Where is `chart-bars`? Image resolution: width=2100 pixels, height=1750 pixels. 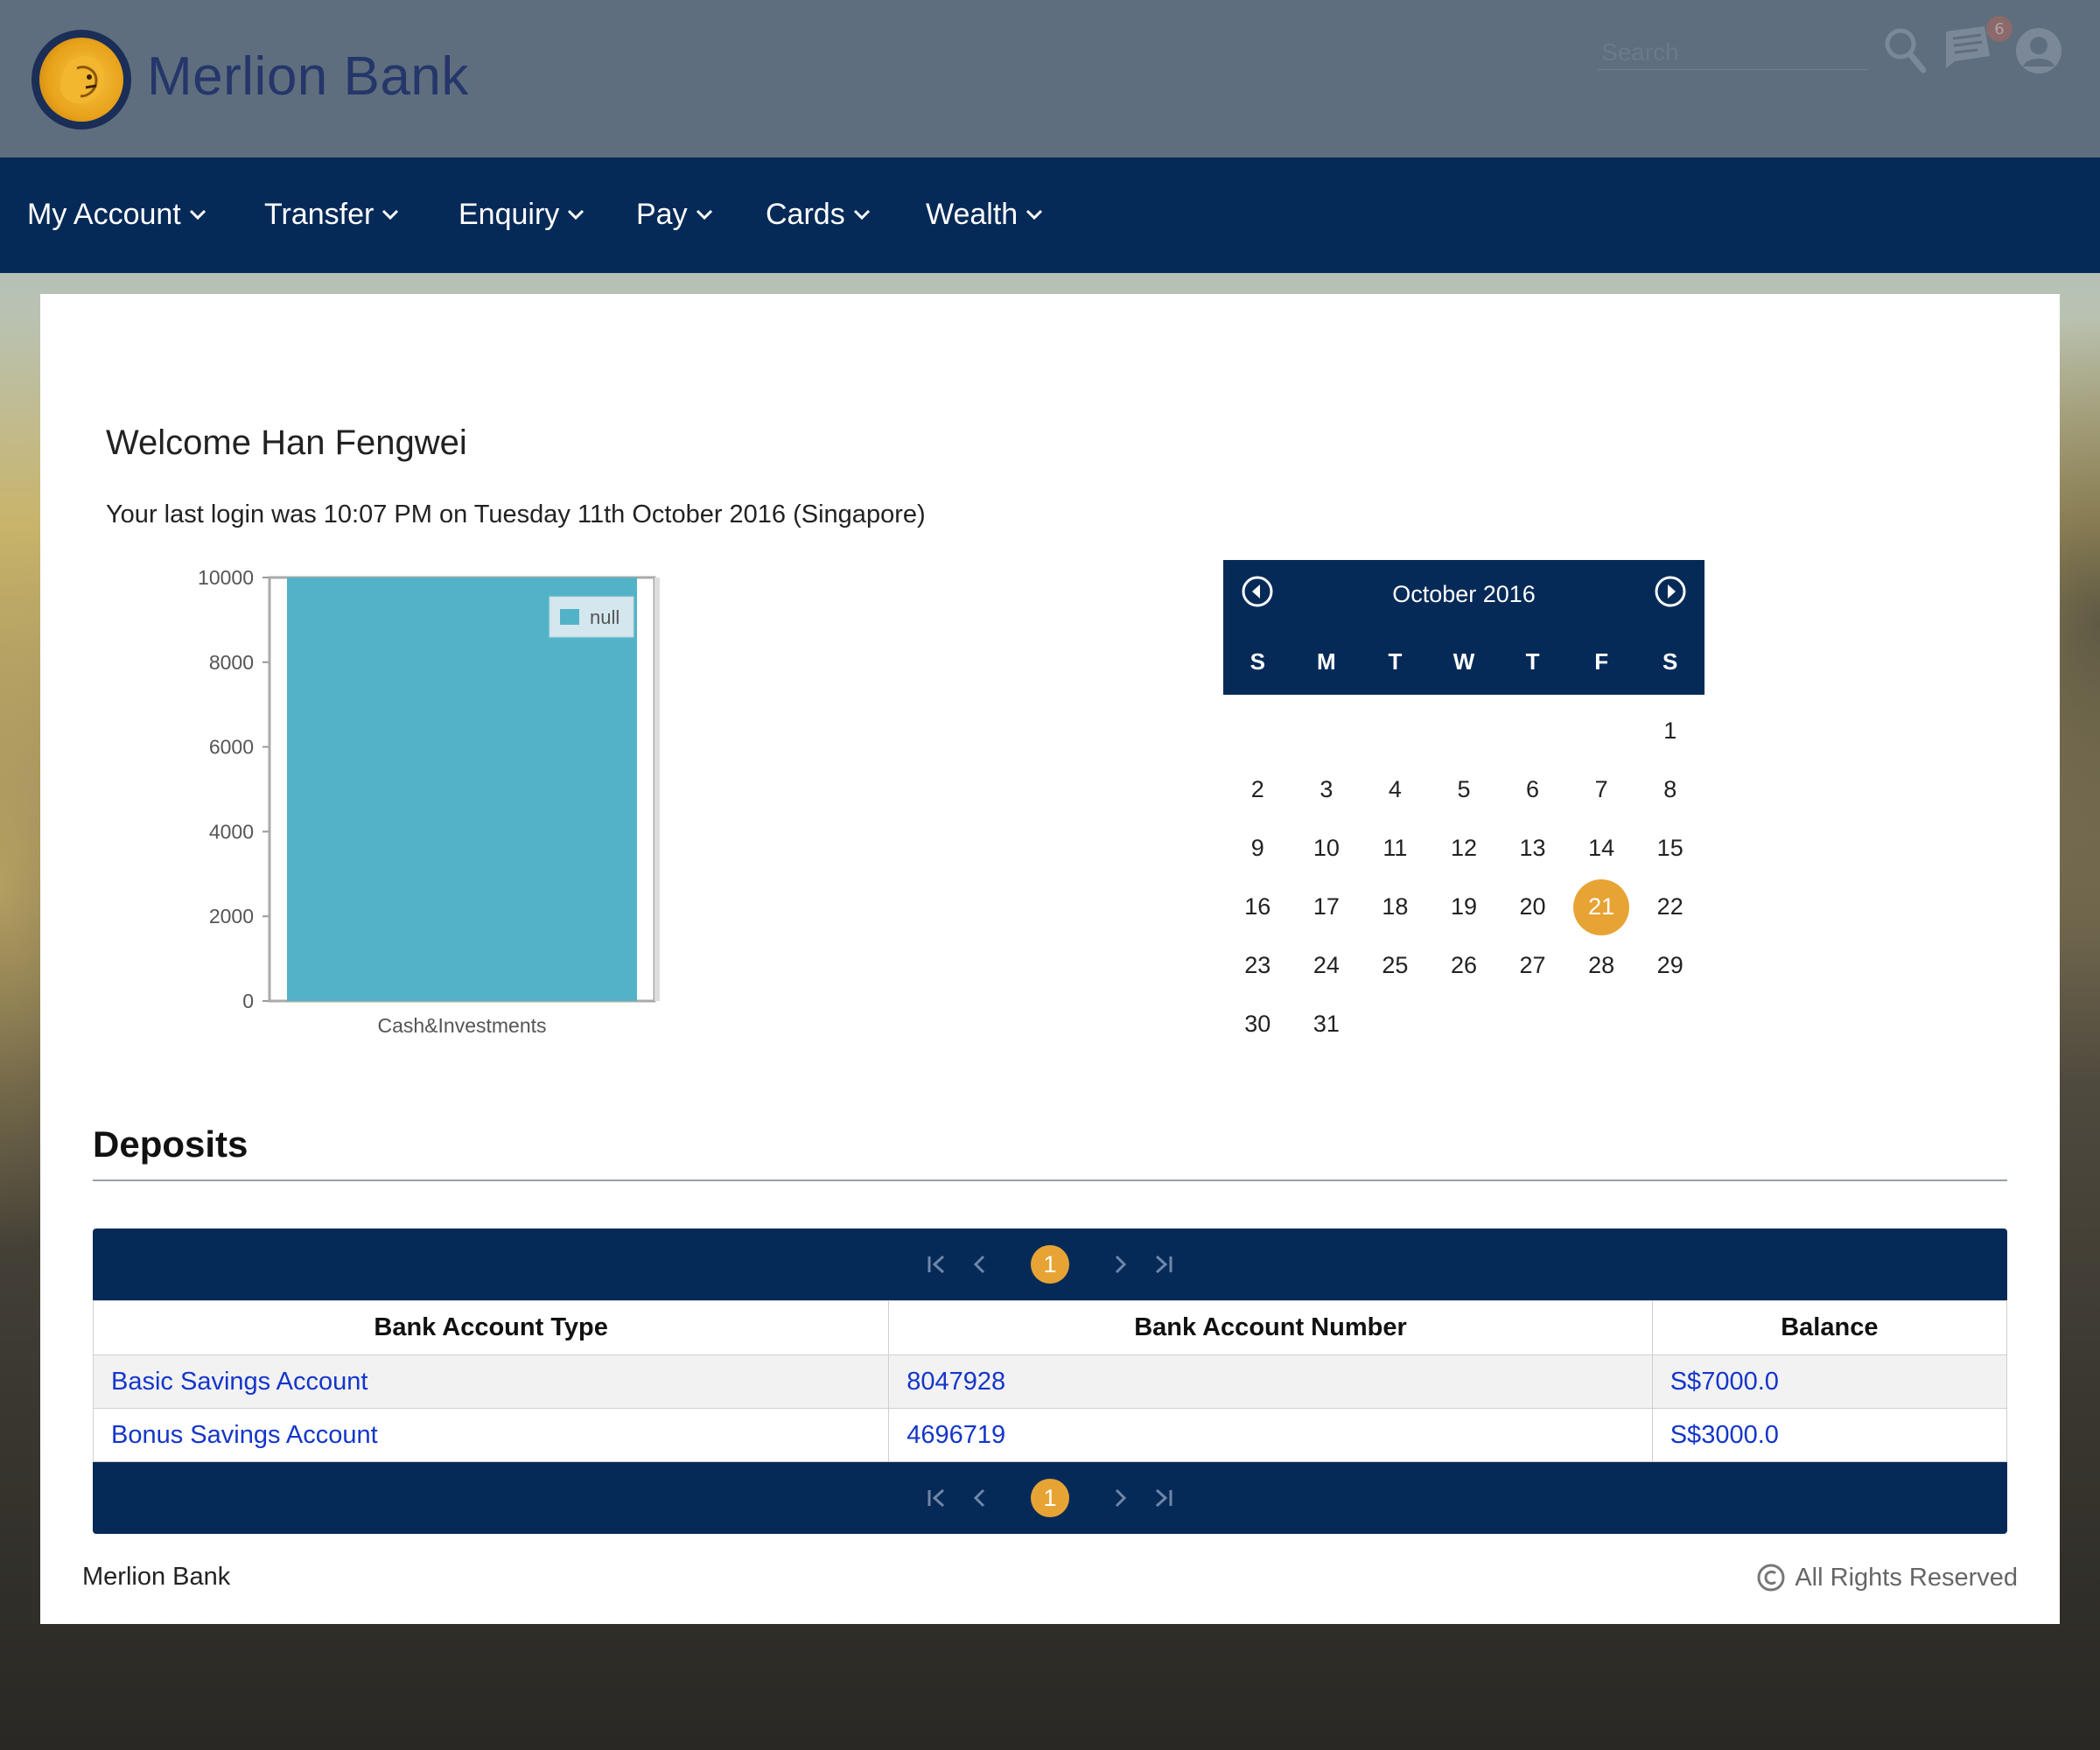 chart-bars is located at coordinates (462, 789).